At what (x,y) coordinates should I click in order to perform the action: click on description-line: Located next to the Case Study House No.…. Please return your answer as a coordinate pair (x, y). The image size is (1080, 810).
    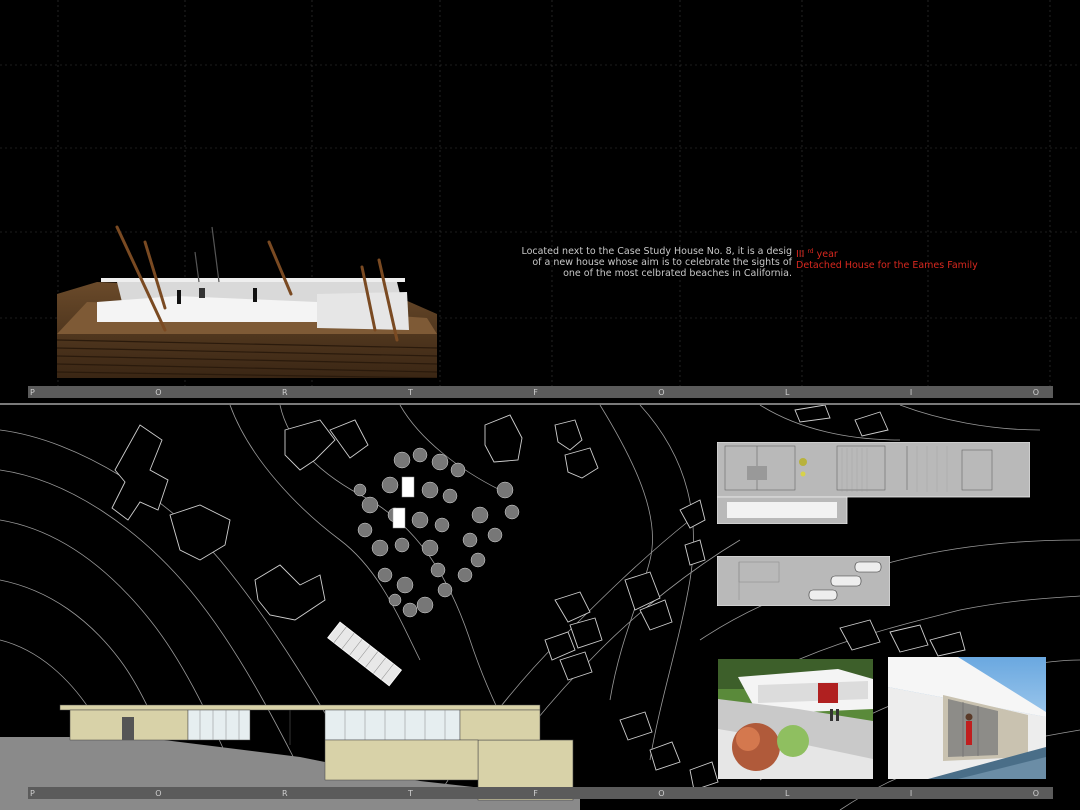
    Looking at the image, I should click on (656, 251).